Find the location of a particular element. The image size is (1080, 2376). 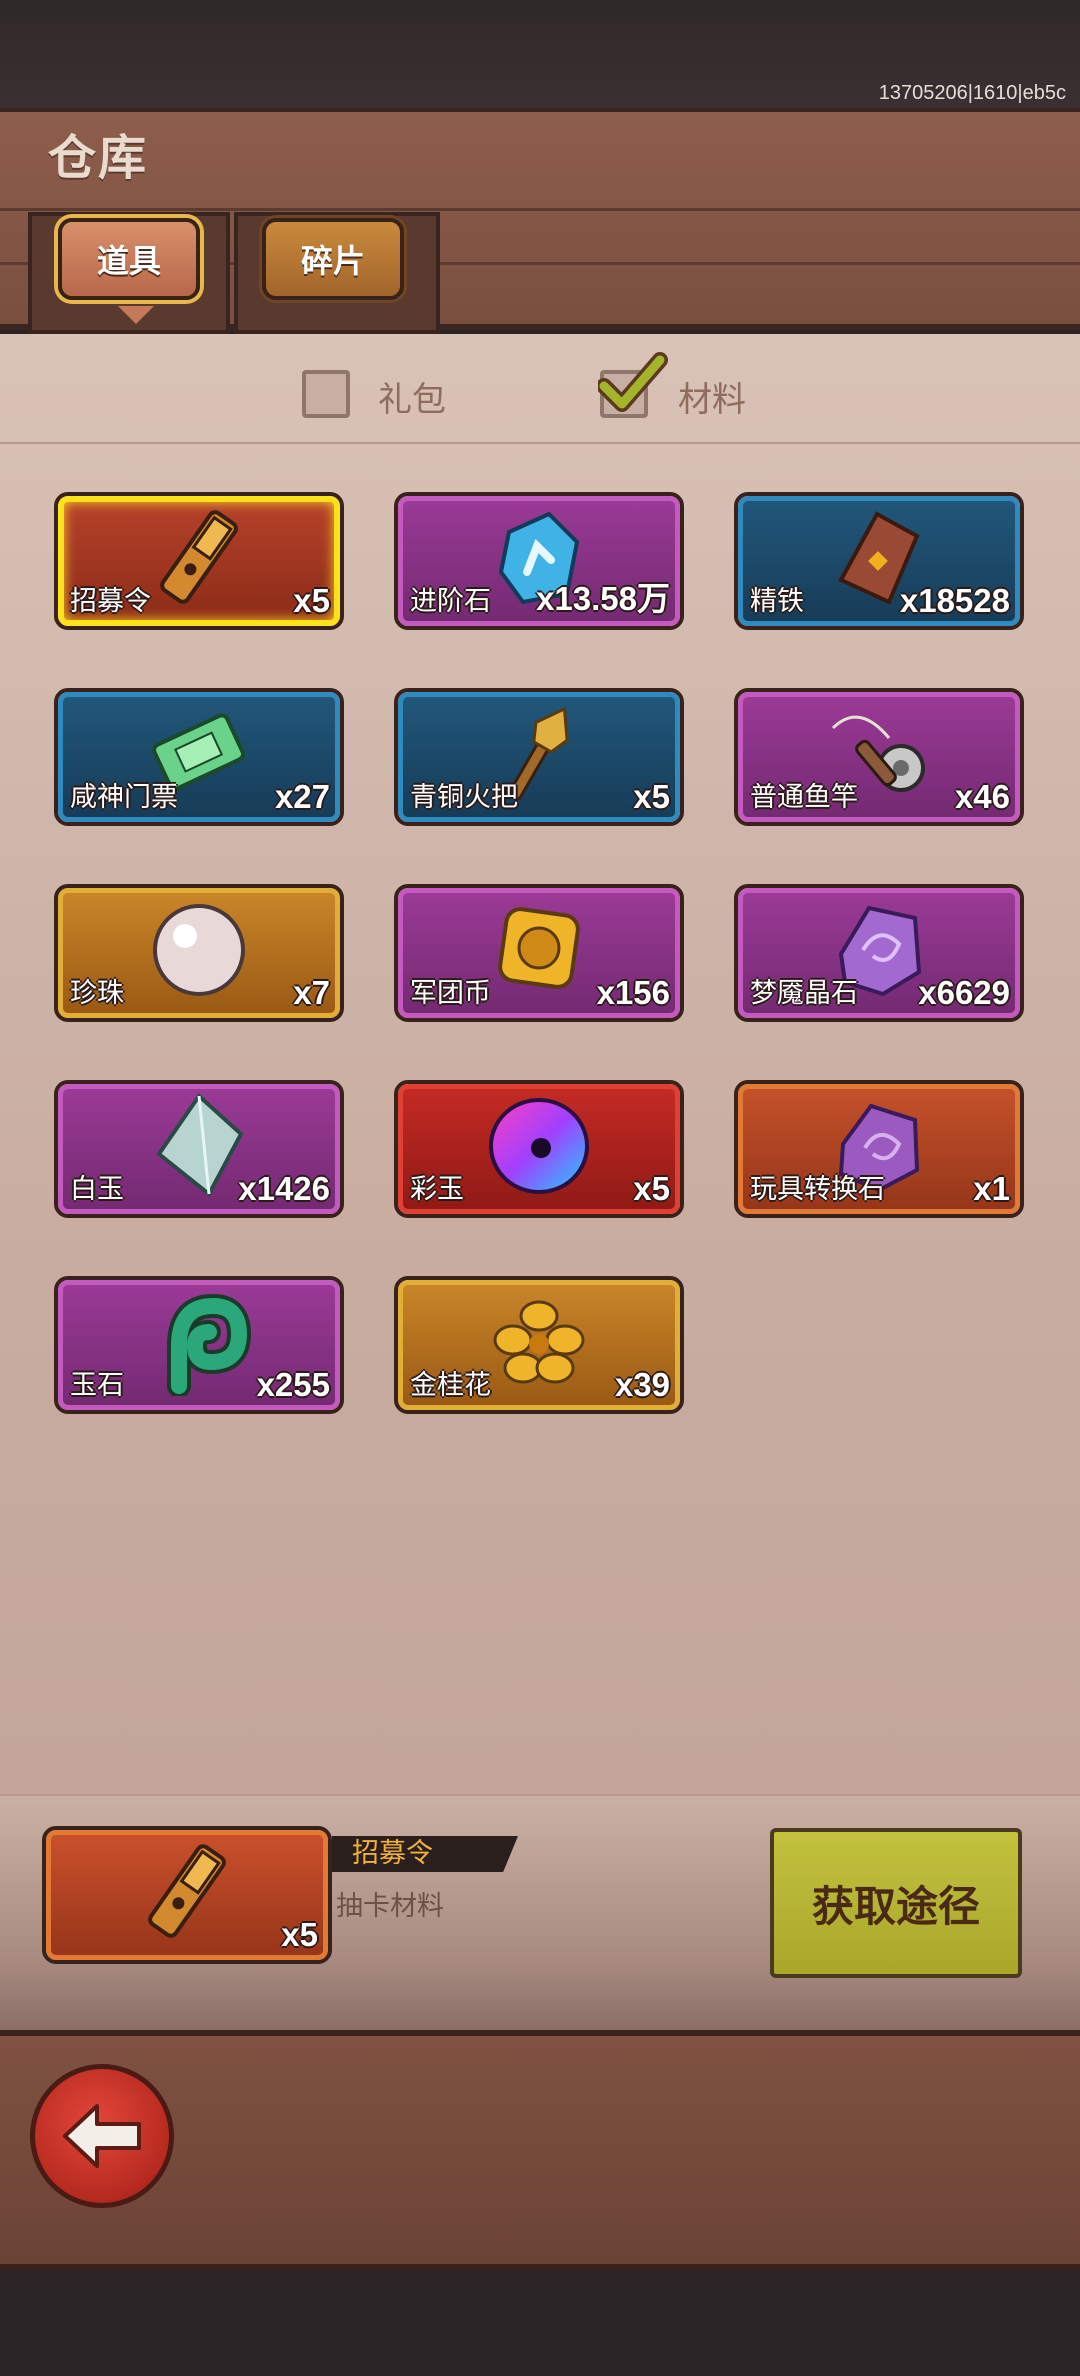

item-card-jade-stone: 玉石 x255 is located at coordinates (199, 1345).